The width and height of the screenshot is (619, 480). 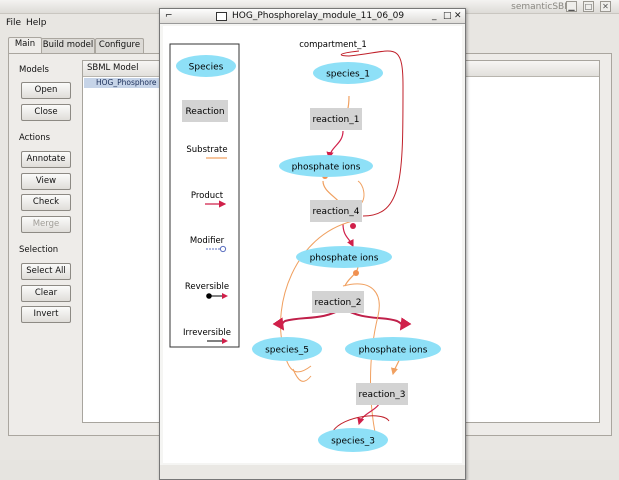 What do you see at coordinates (207, 287) in the screenshot?
I see `legend-reversible-label: Reversible` at bounding box center [207, 287].